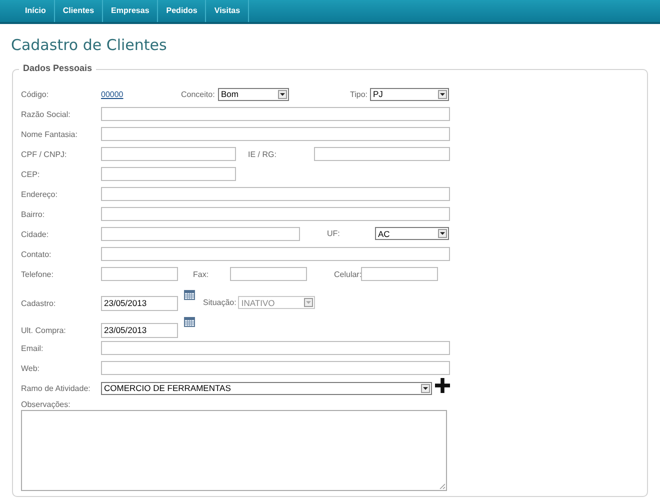 Image resolution: width=660 pixels, height=500 pixels. What do you see at coordinates (253, 94) in the screenshot?
I see `dropdown: Bom` at bounding box center [253, 94].